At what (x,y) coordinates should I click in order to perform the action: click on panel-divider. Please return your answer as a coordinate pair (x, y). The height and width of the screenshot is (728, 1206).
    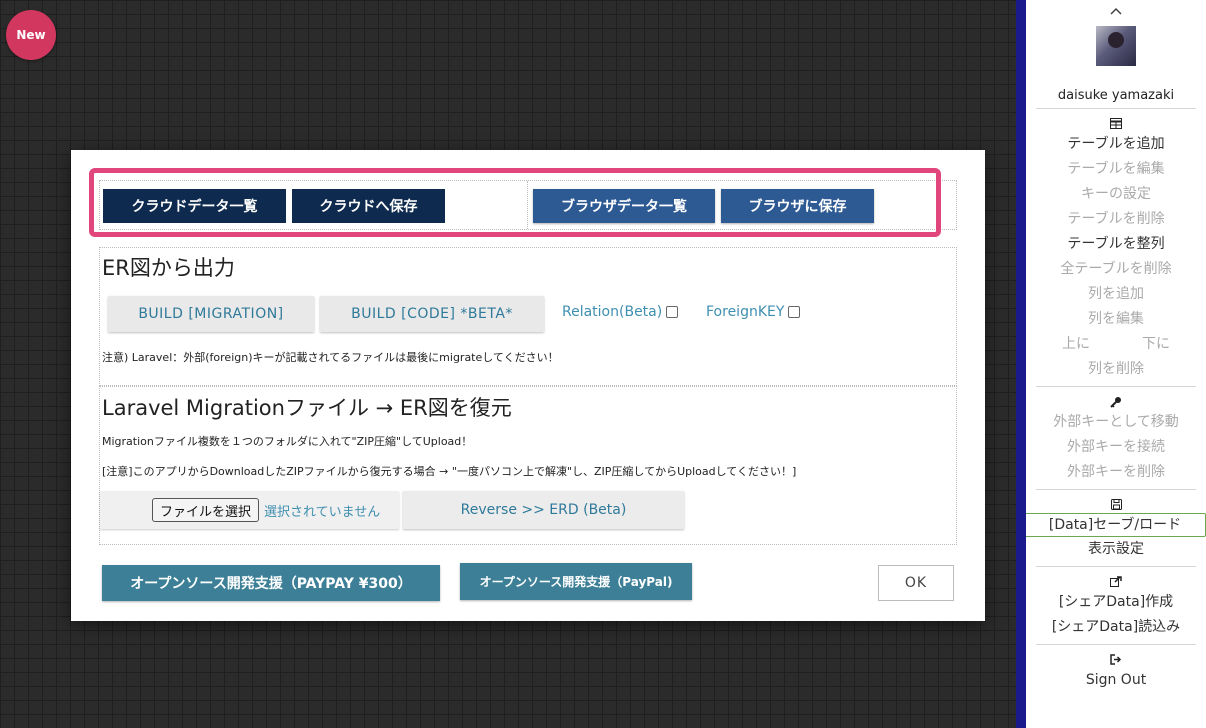
    Looking at the image, I should click on (527, 205).